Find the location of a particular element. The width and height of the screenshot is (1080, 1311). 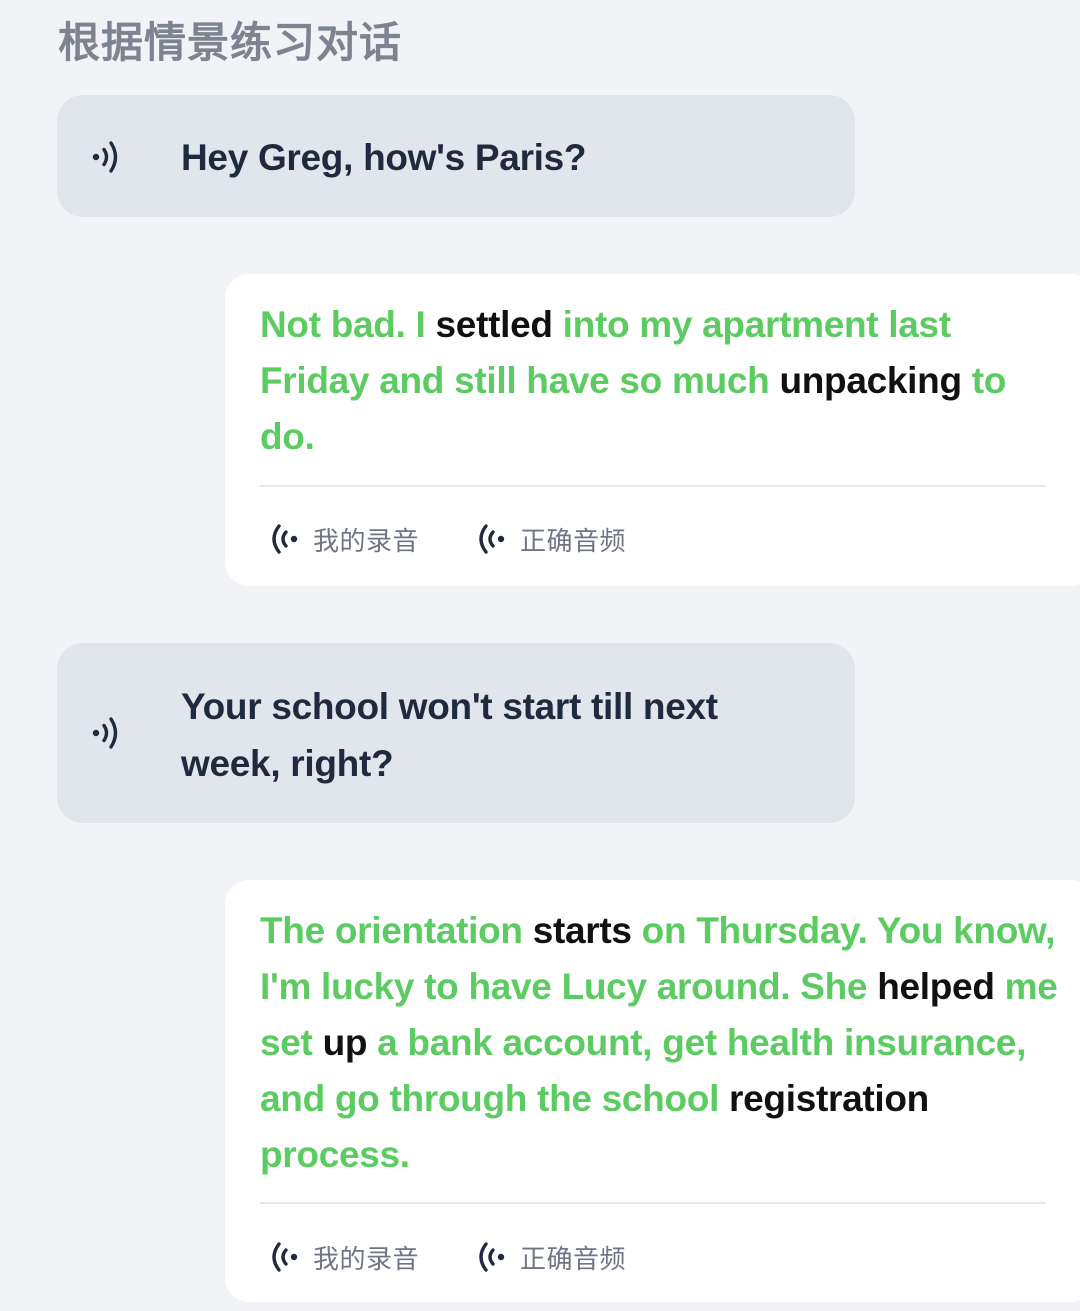

answer-word: up is located at coordinates (345, 1042).